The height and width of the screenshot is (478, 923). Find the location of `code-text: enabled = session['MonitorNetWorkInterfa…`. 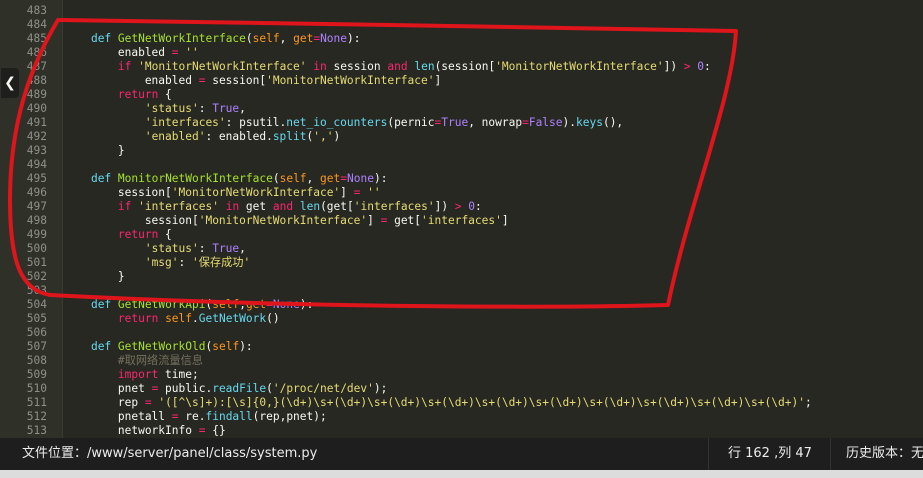

code-text: enabled = session['MonitorNetWorkInterfa… is located at coordinates (252, 81).